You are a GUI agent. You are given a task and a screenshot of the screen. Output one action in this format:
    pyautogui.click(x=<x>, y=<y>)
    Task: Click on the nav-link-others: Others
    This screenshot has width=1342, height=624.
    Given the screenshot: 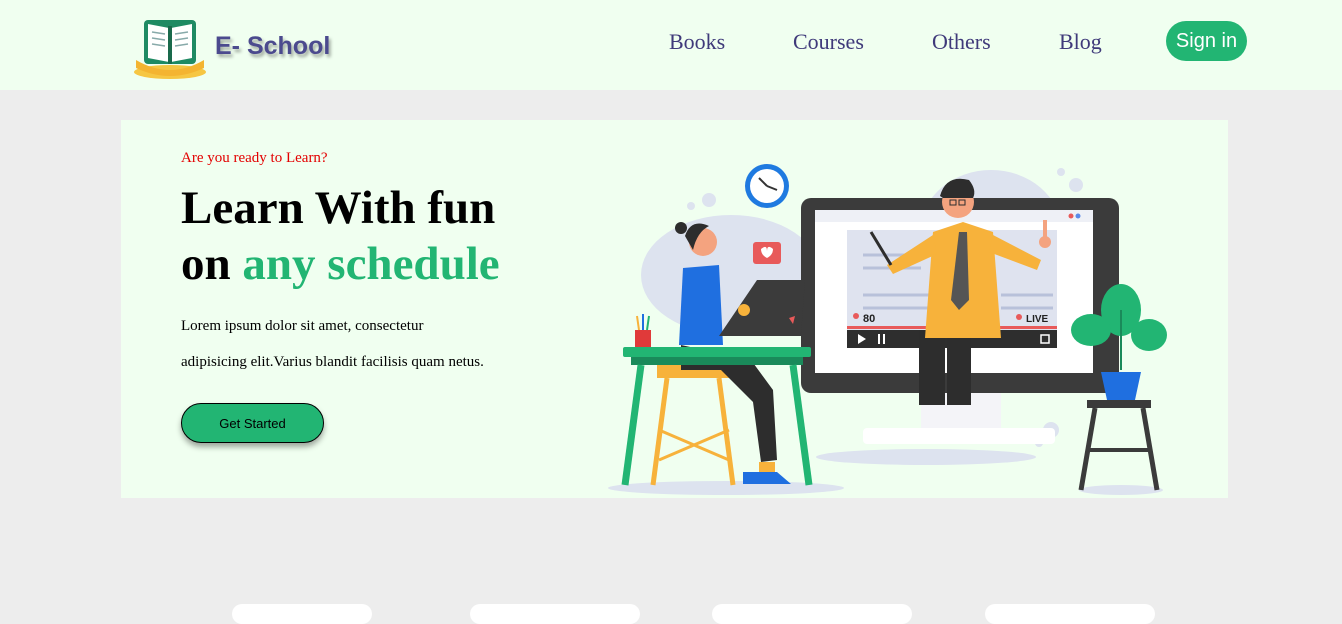 What is the action you would take?
    pyautogui.click(x=961, y=42)
    